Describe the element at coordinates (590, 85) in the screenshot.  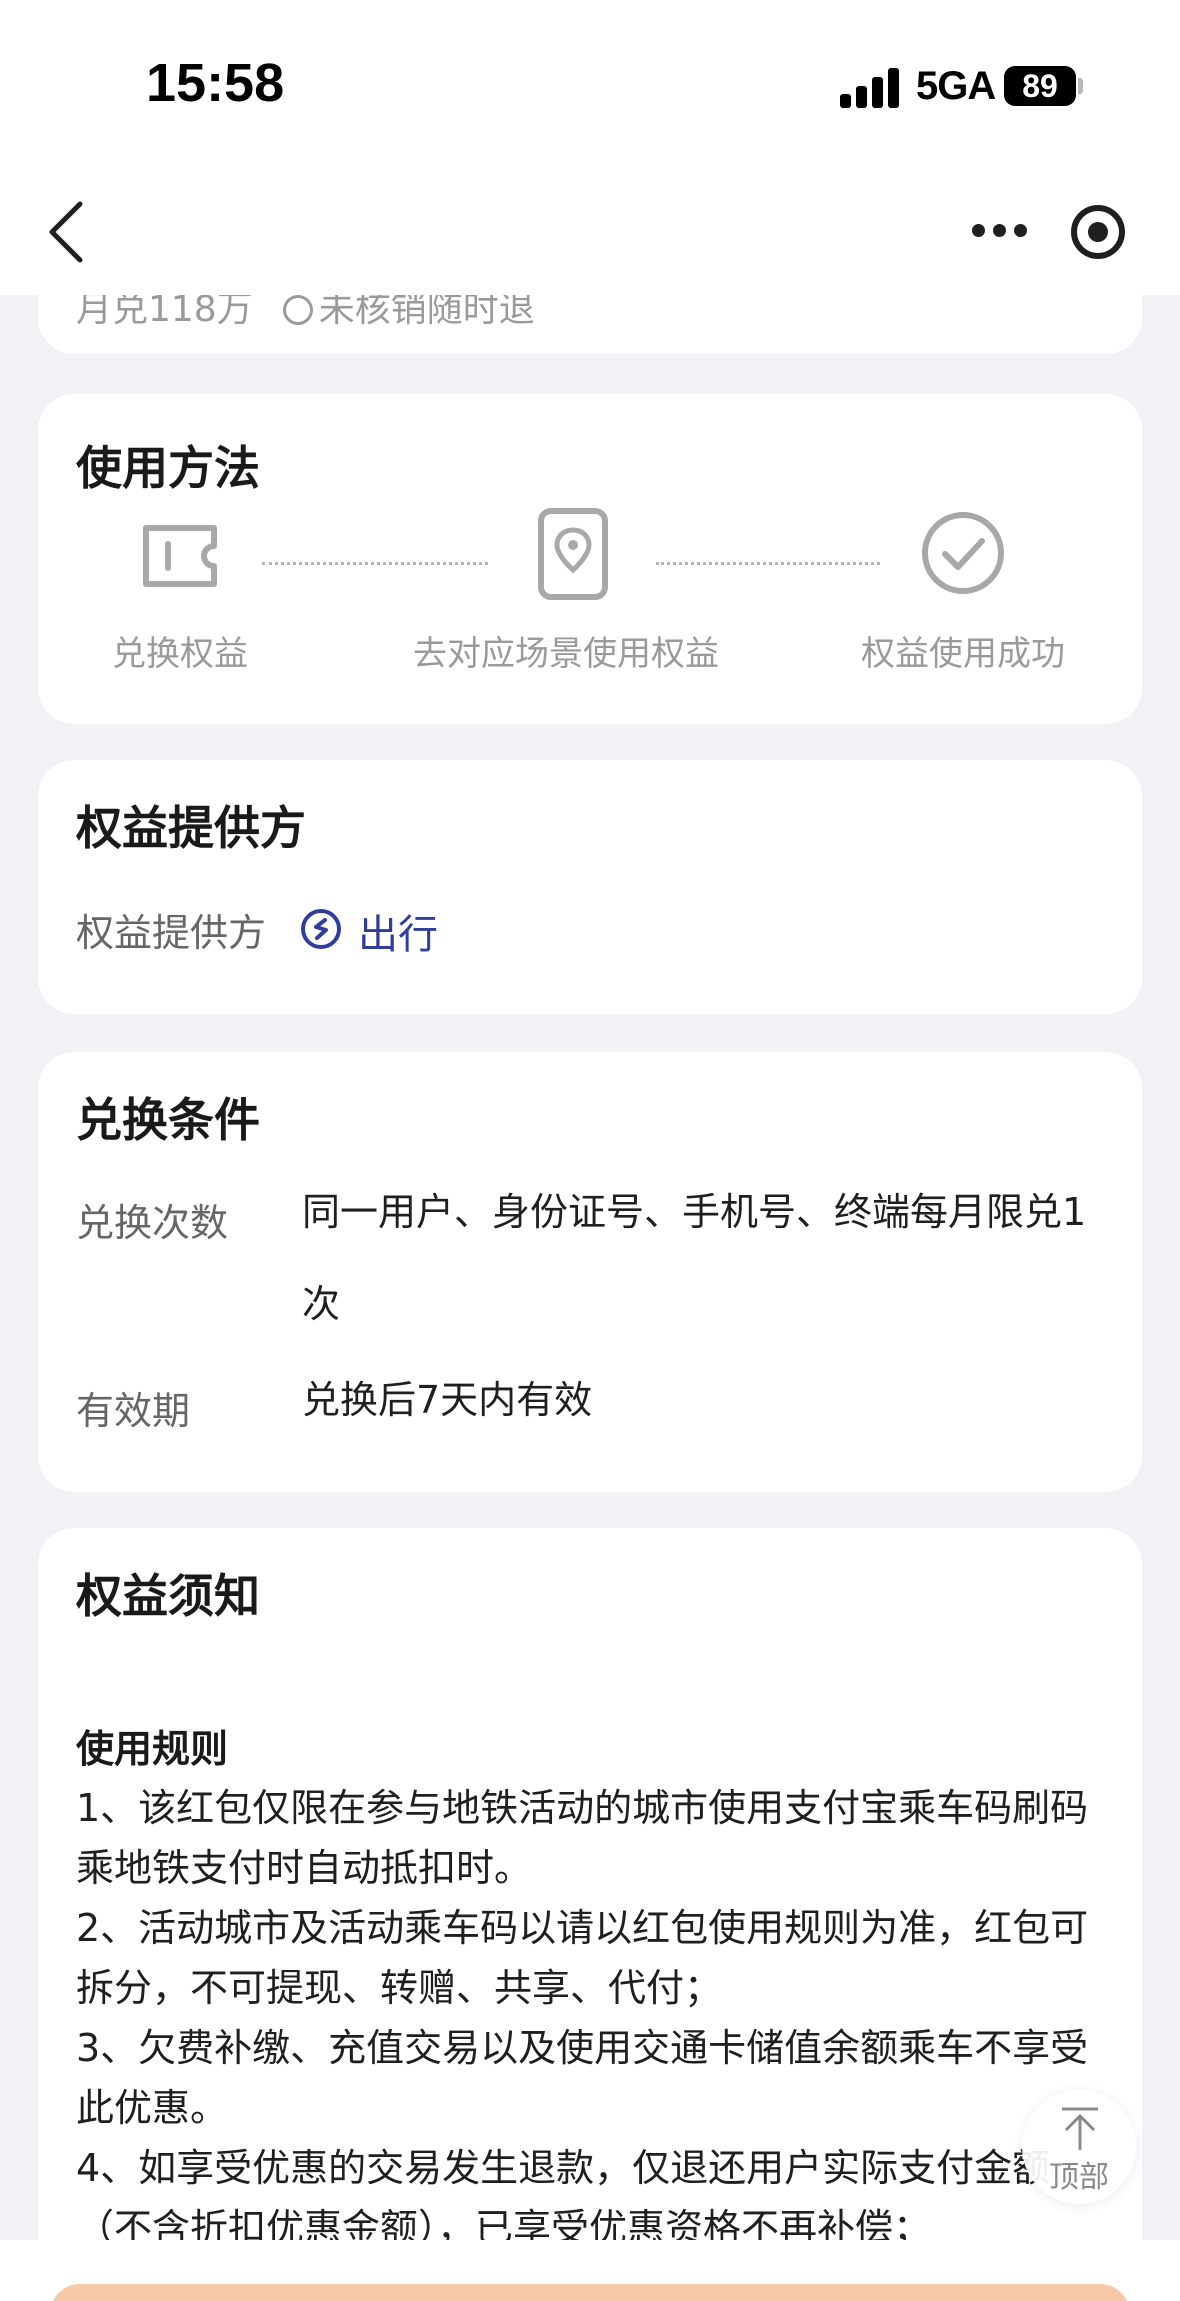
I see `status-bar: 15:58 5GA 89` at that location.